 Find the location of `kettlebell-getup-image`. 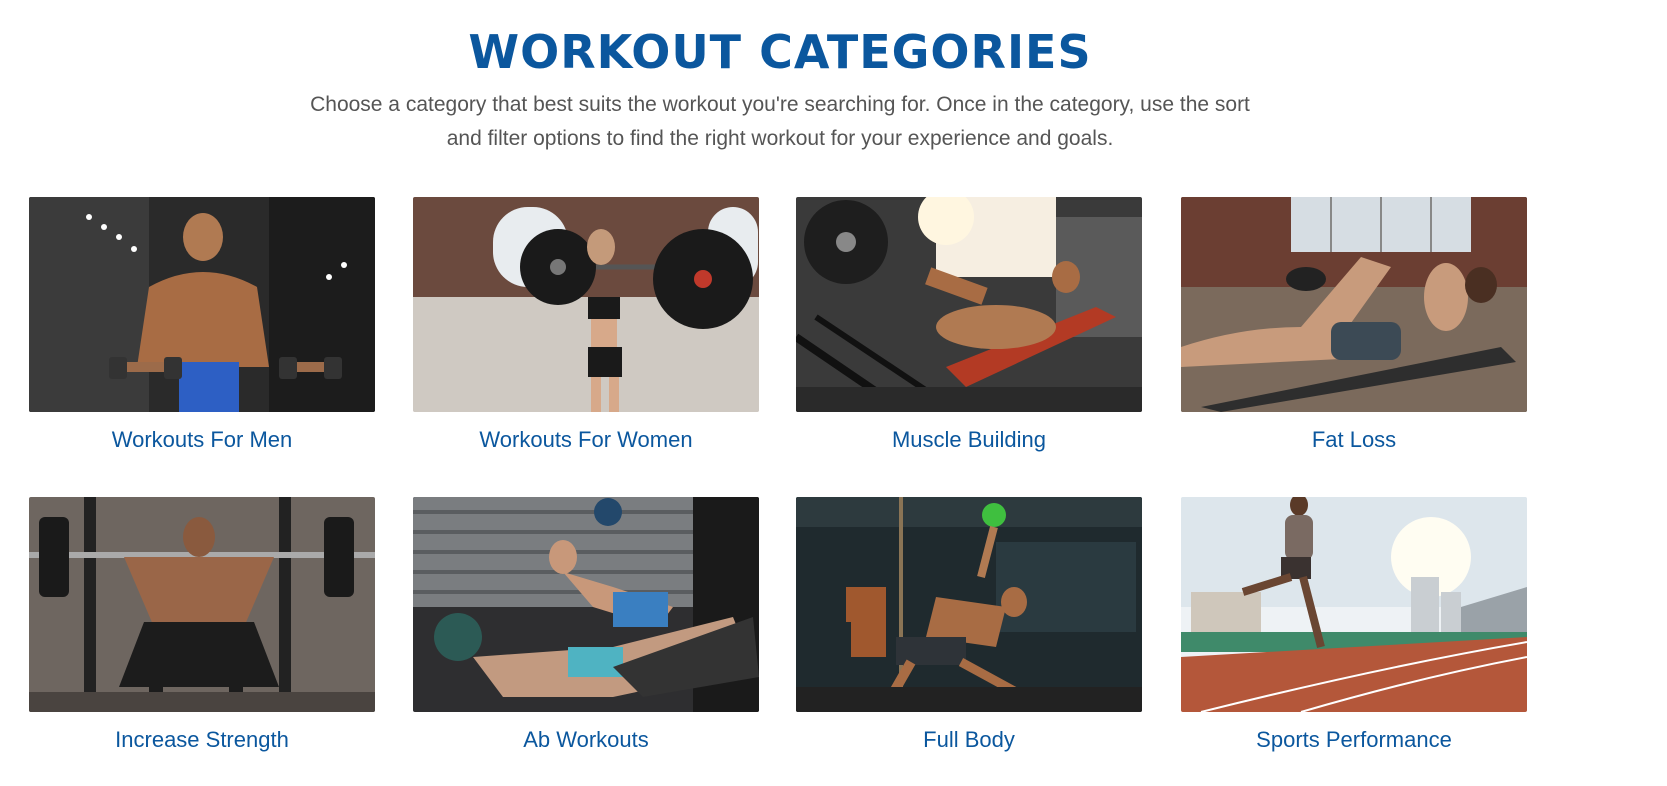

kettlebell-getup-image is located at coordinates (969, 604).